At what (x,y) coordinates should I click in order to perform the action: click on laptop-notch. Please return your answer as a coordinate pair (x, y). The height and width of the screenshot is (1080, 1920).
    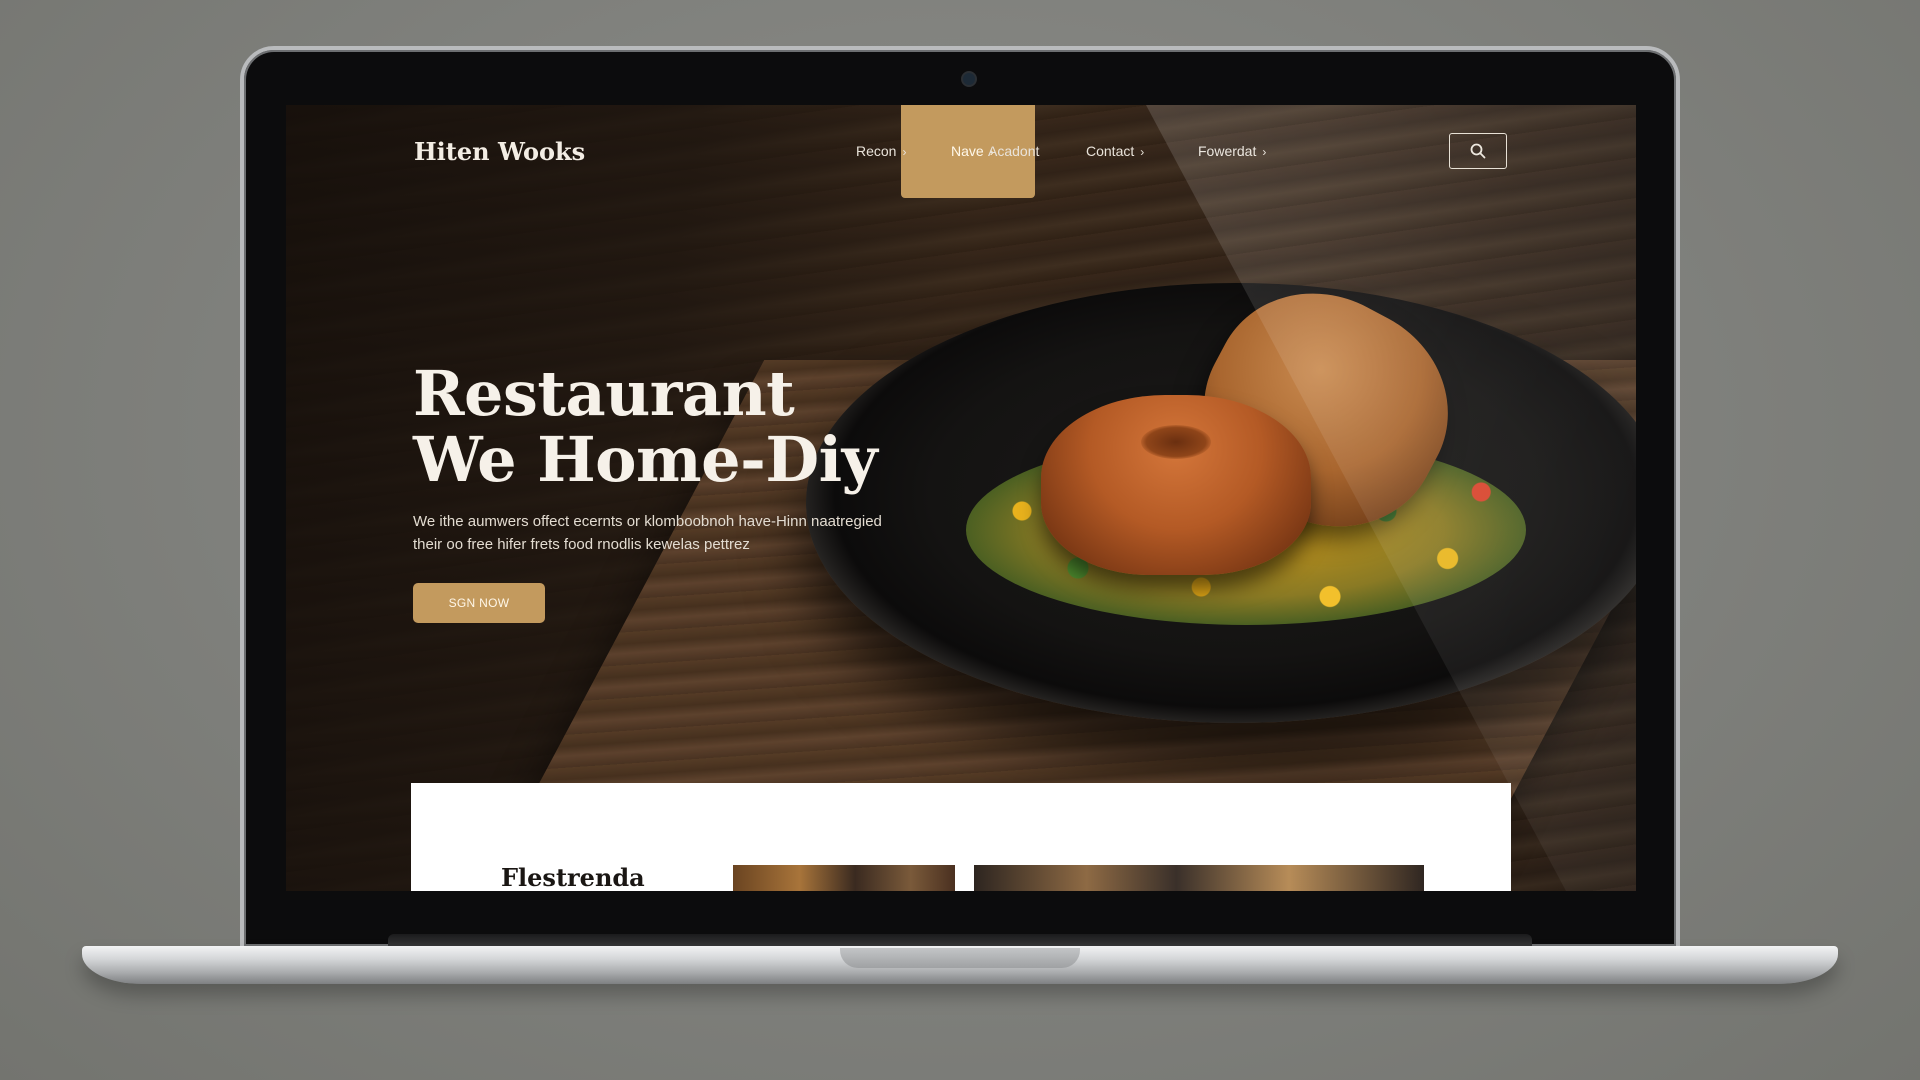
    Looking at the image, I should click on (960, 958).